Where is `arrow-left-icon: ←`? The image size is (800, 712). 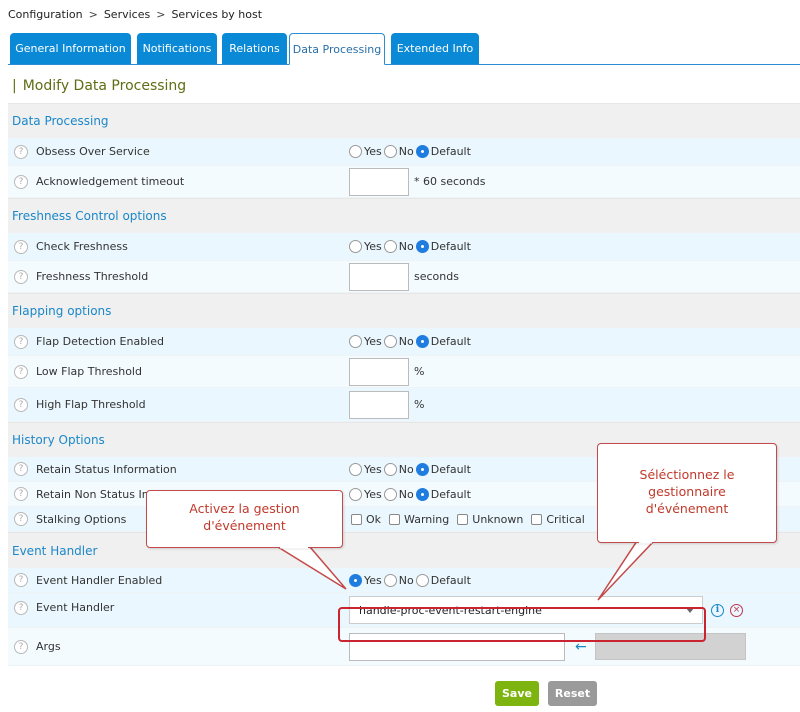
arrow-left-icon: ← is located at coordinates (581, 647).